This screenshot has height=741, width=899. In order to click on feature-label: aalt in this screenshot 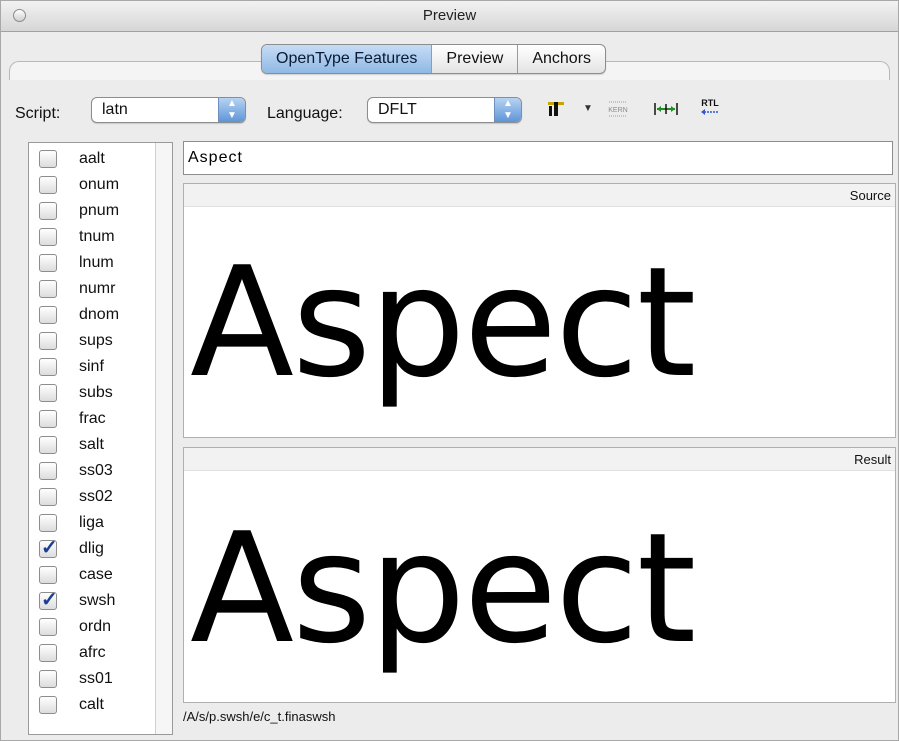, I will do `click(92, 158)`.